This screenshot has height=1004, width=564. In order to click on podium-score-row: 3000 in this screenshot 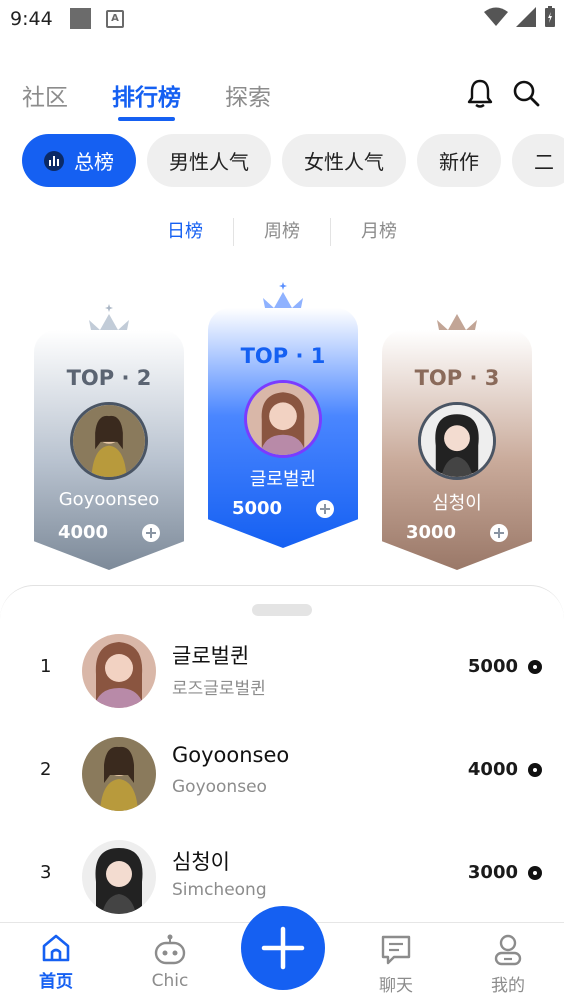, I will do `click(457, 532)`.